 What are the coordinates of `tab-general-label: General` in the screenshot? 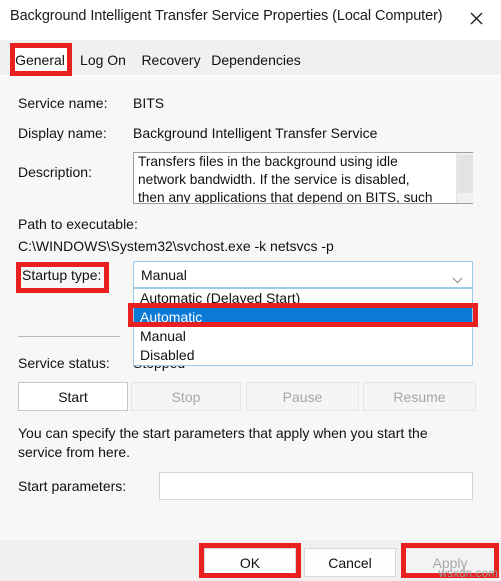 It's located at (40, 59).